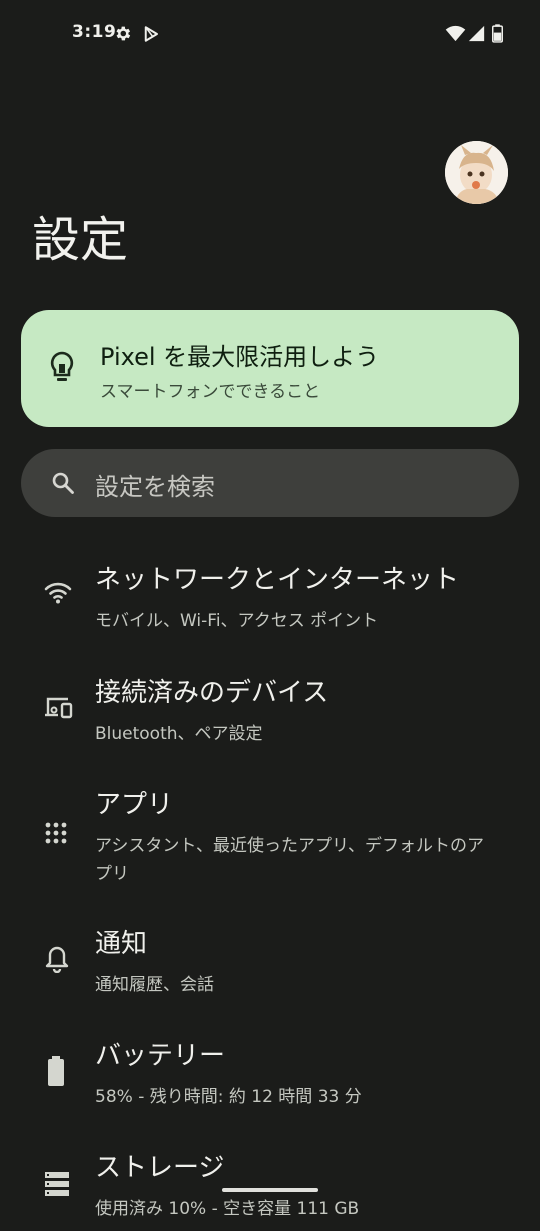 This screenshot has width=540, height=1231. I want to click on tips-card-subtitle: スマートフォンでできること, so click(210, 392).